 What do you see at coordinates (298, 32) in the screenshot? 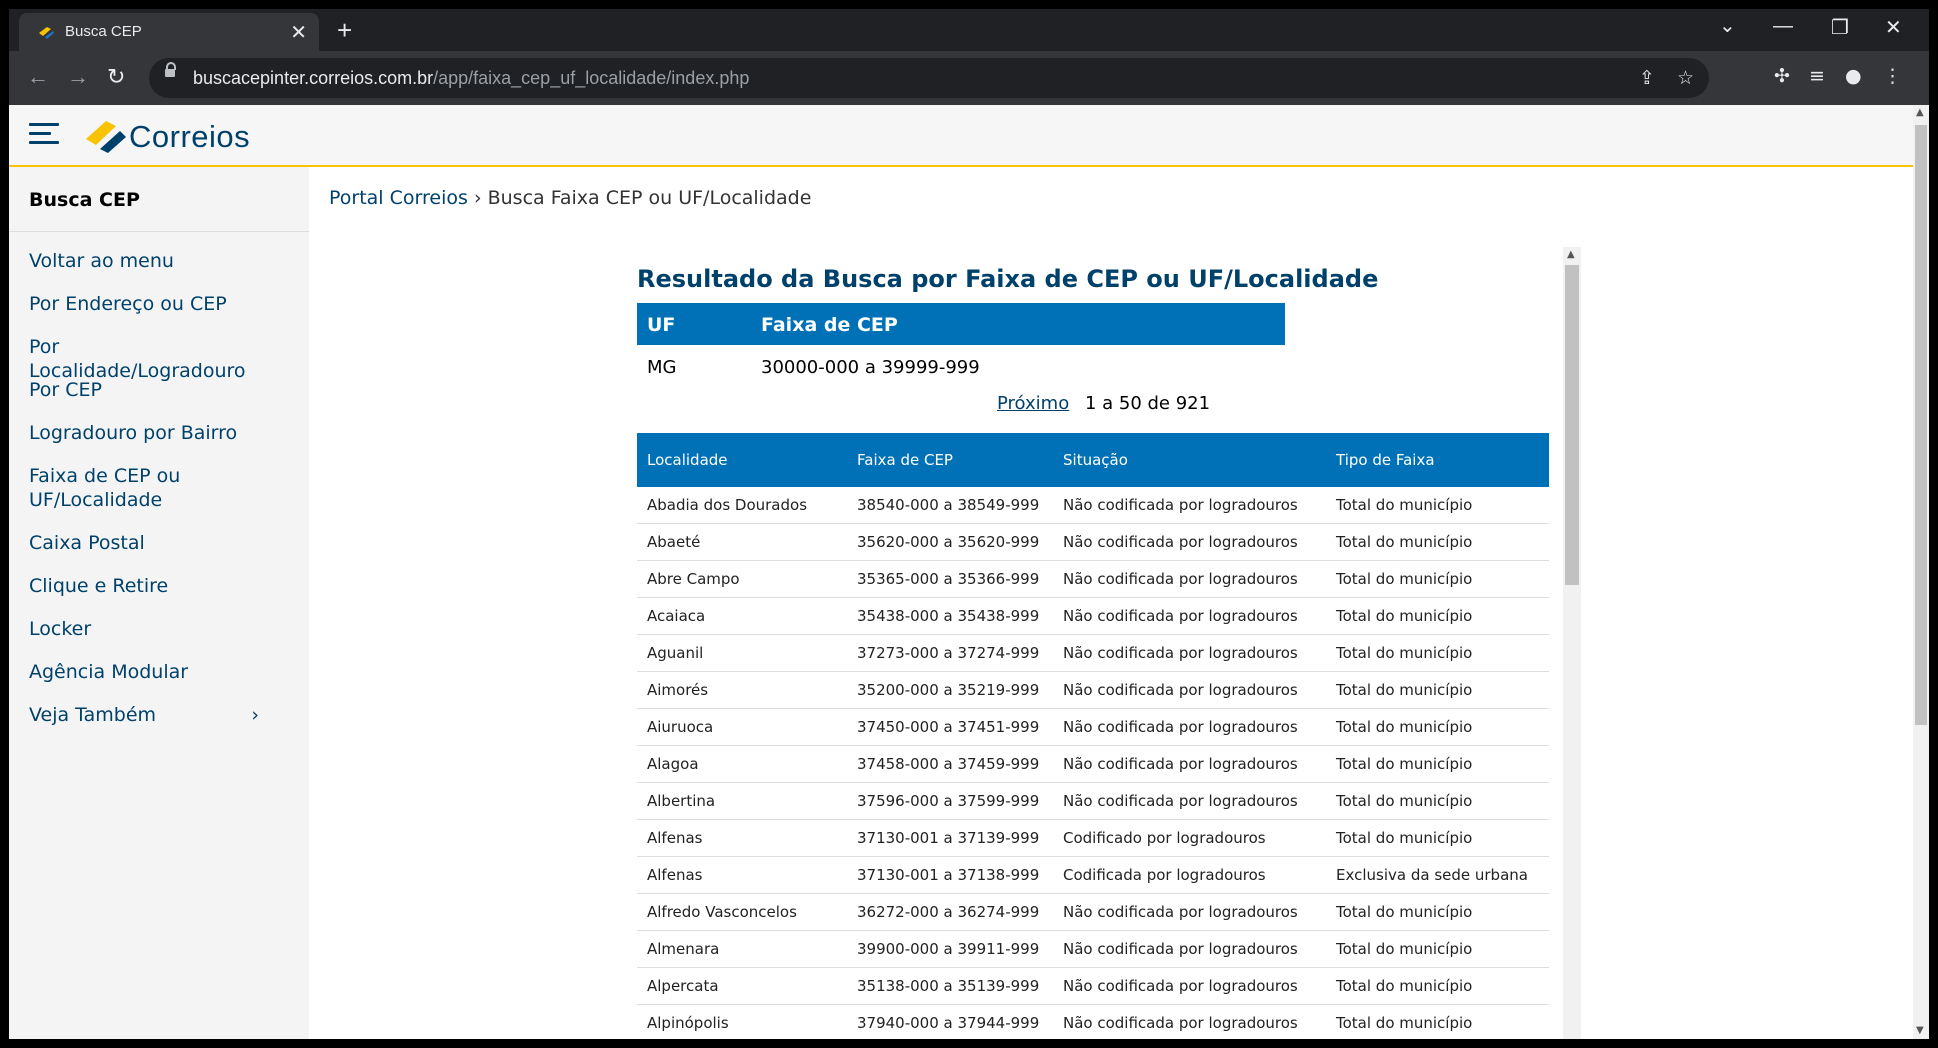
I see `tab-close-icon: ✕` at bounding box center [298, 32].